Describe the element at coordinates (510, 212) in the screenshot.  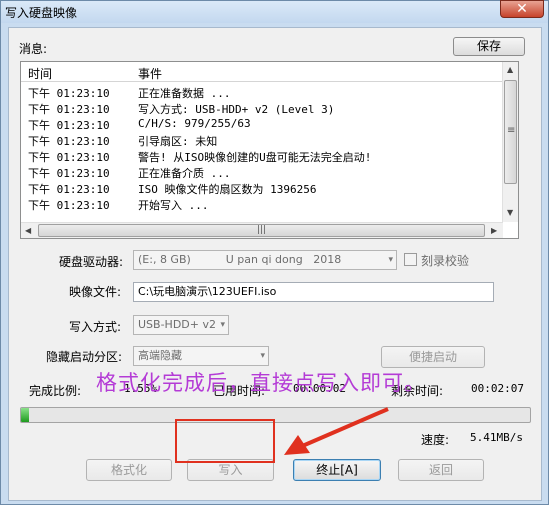
I see `scroll-down-icon: ▼` at that location.